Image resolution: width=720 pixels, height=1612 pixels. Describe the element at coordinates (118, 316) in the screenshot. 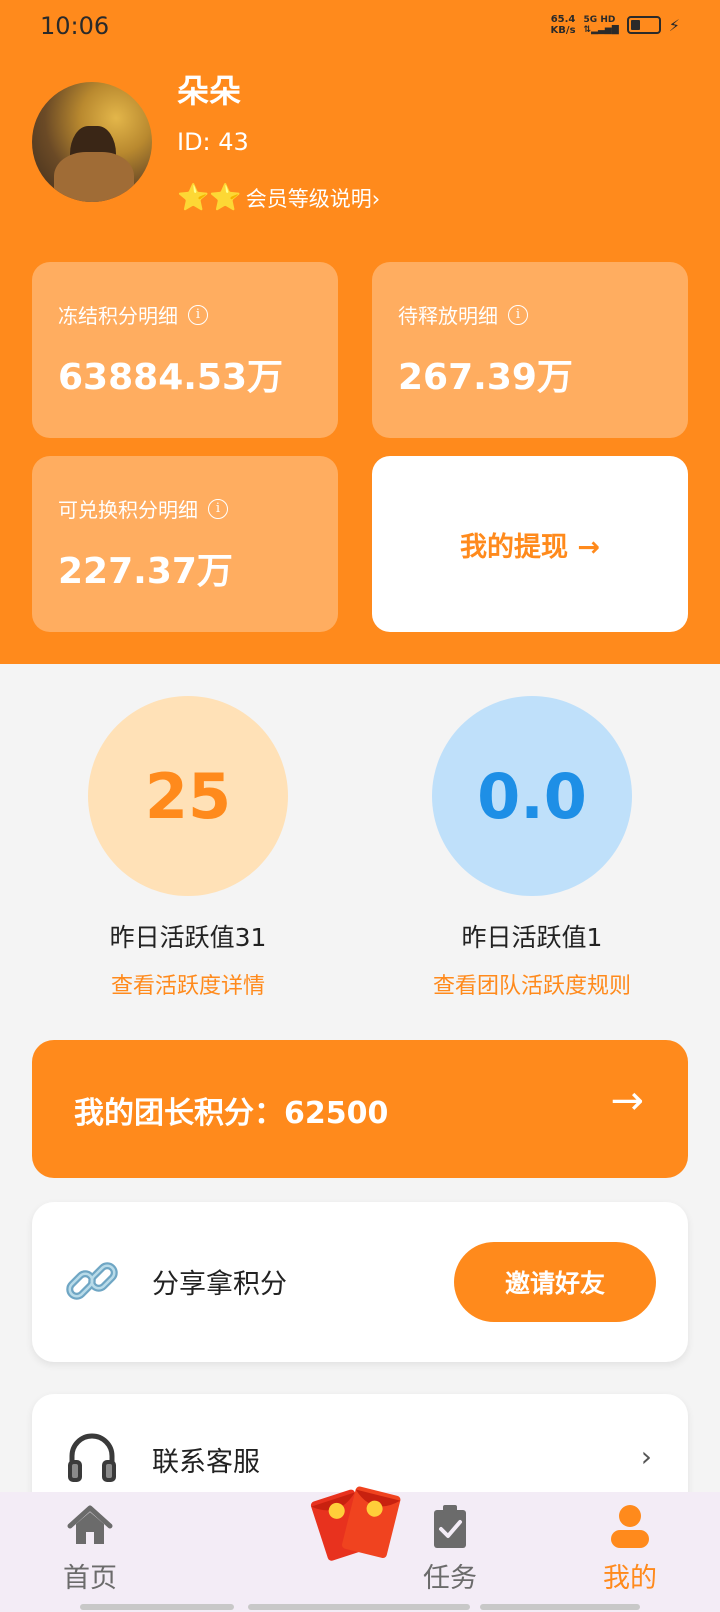

I see `frozen-points-label: 冻结积分明细` at that location.